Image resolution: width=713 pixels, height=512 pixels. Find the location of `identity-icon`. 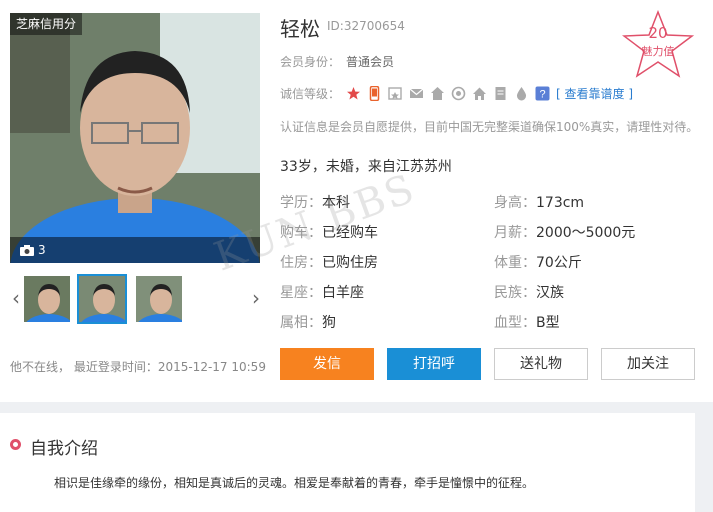

identity-icon is located at coordinates (458, 93).